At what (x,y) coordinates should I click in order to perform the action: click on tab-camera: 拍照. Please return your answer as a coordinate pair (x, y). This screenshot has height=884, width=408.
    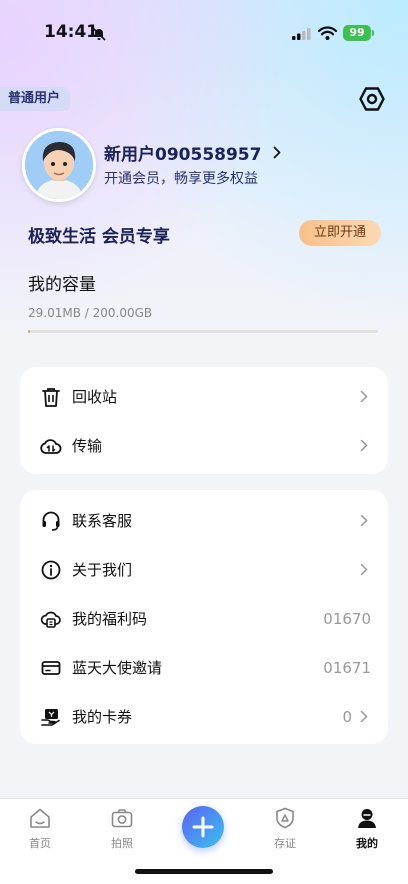
    Looking at the image, I should click on (122, 829).